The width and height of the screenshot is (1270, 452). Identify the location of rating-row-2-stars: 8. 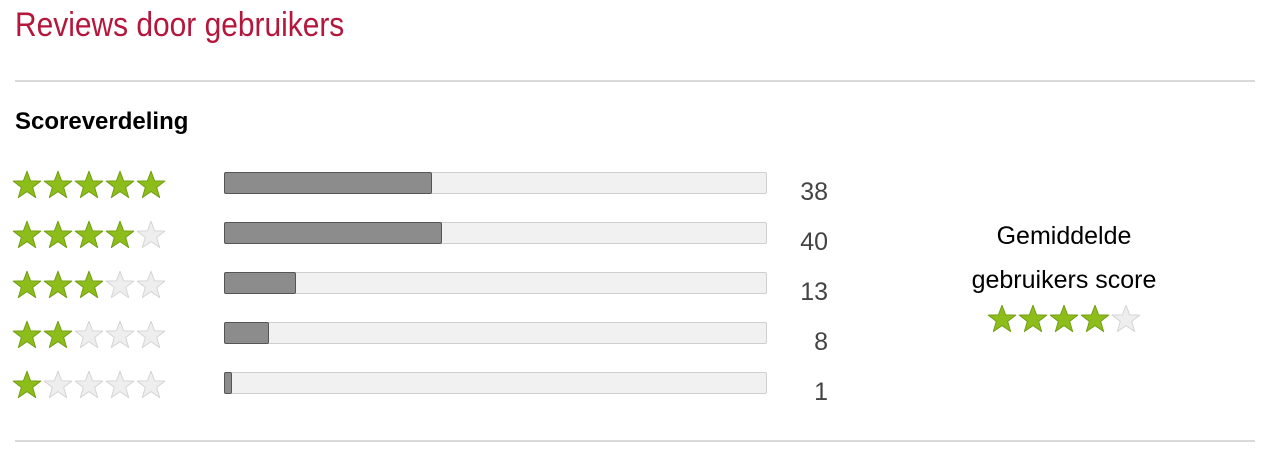
(430, 340).